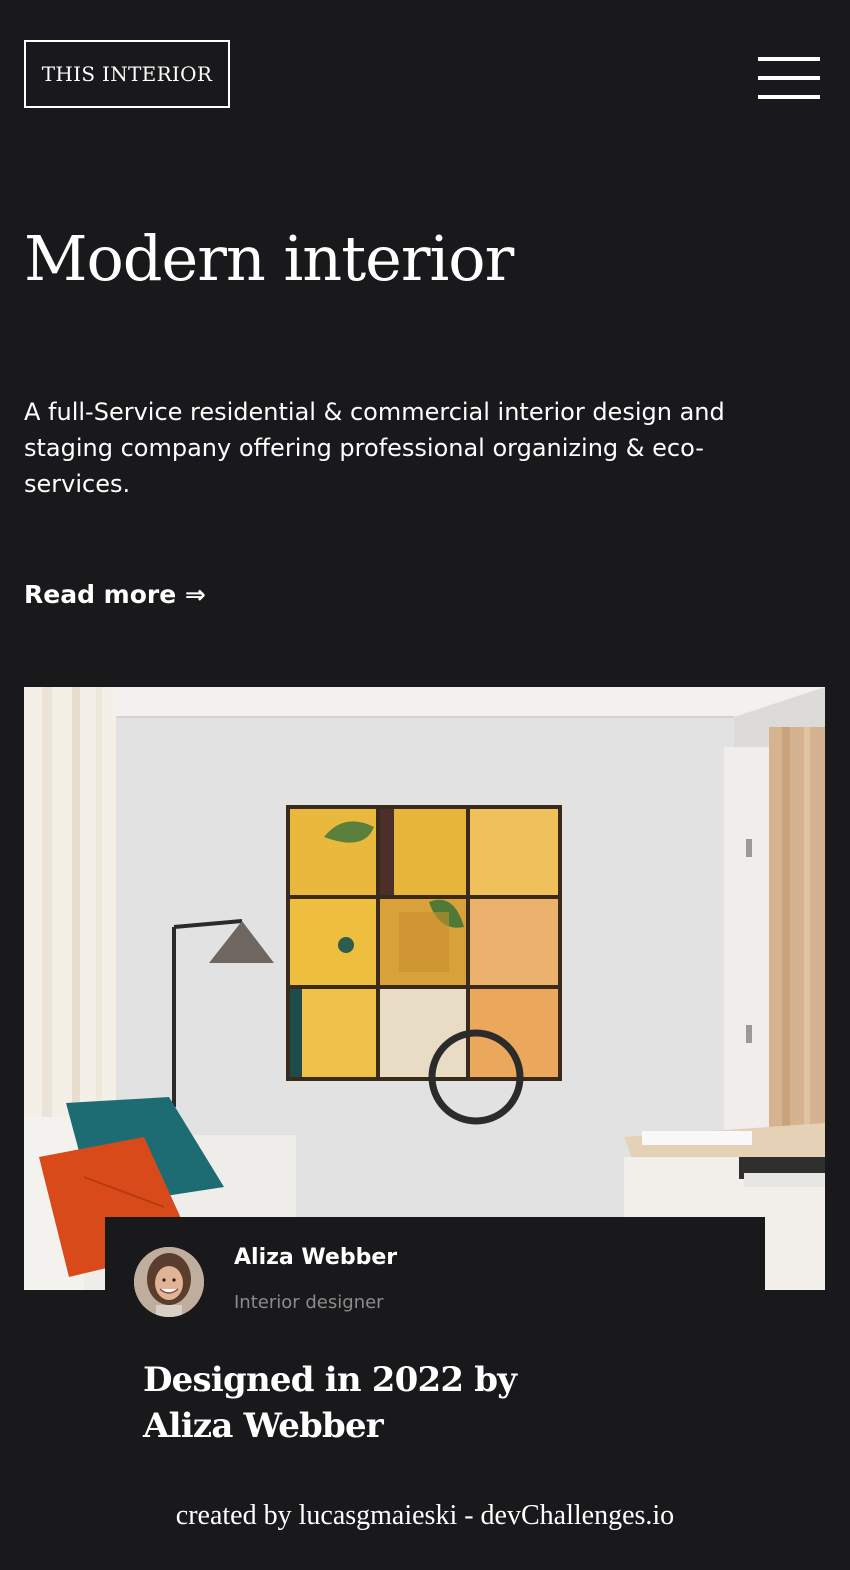 The height and width of the screenshot is (1570, 850). What do you see at coordinates (330, 1403) in the screenshot?
I see `card-title: Designed in 2022 by Aliza Webber` at bounding box center [330, 1403].